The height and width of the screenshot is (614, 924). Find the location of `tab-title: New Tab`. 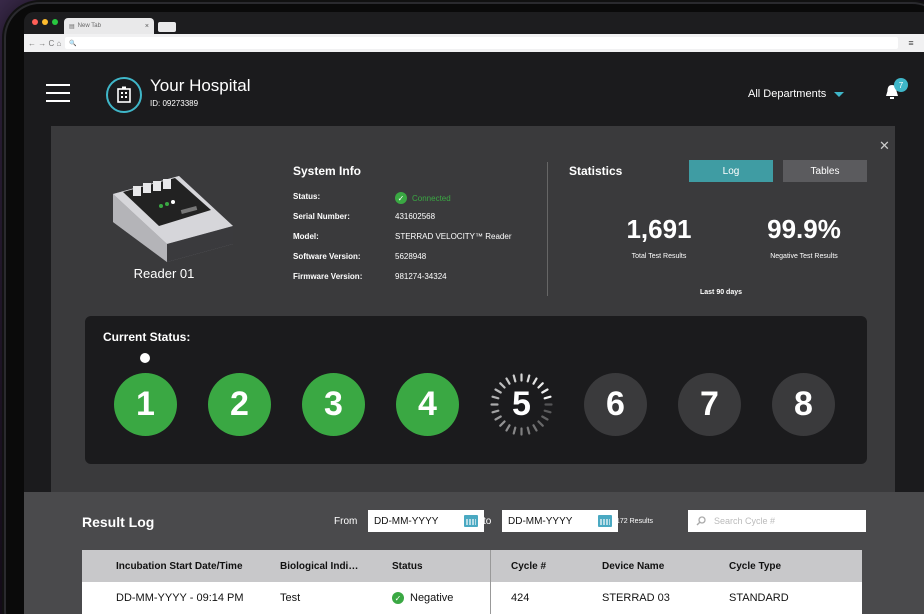

tab-title: New Tab is located at coordinates (89, 26).